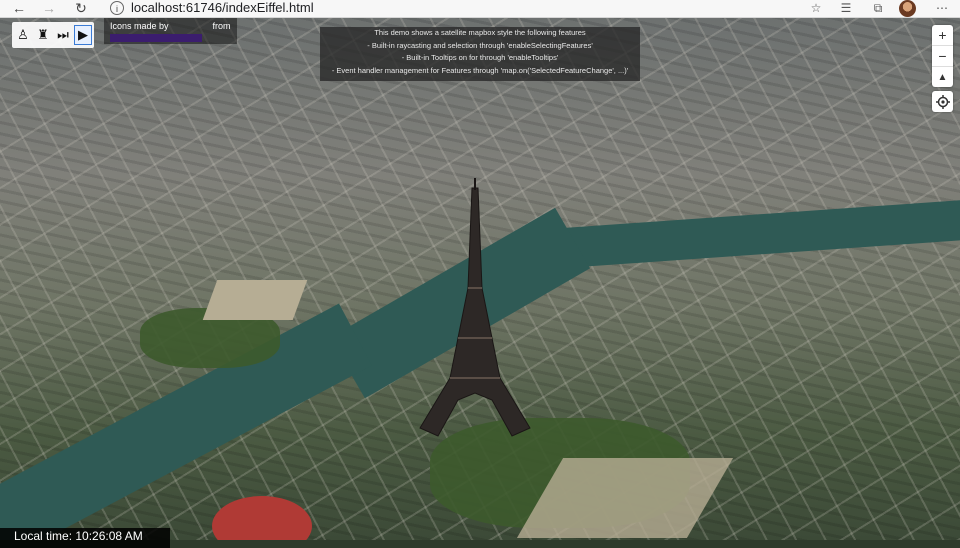  What do you see at coordinates (139, 26) in the screenshot?
I see `credits-made-by: Icons made by` at bounding box center [139, 26].